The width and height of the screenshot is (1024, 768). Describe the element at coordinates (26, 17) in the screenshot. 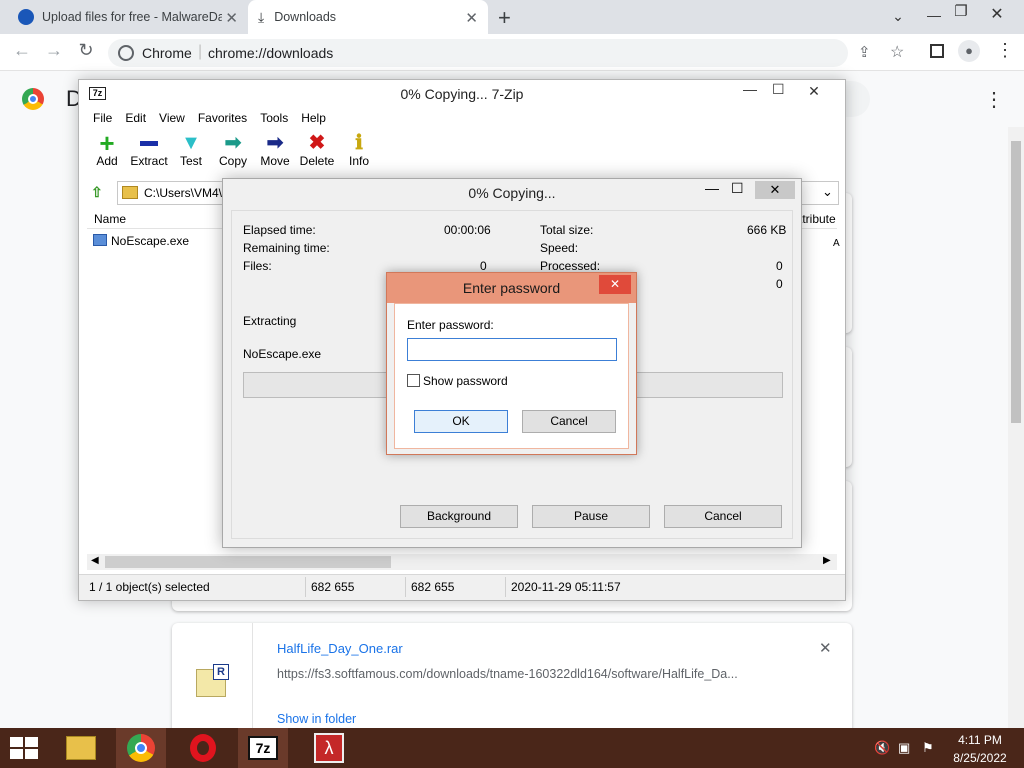

I see `cloud-upload-icon` at that location.